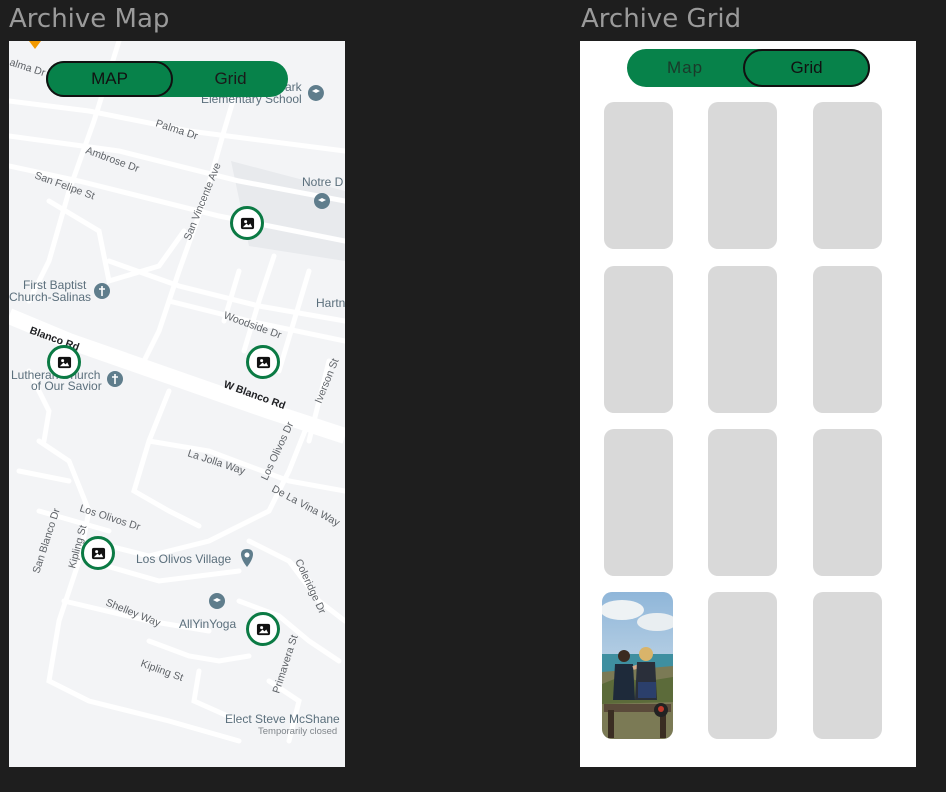 This screenshot has height=792, width=946. Describe the element at coordinates (66, 386) in the screenshot. I see `poi-lutheran-line2: of Our Savior` at that location.